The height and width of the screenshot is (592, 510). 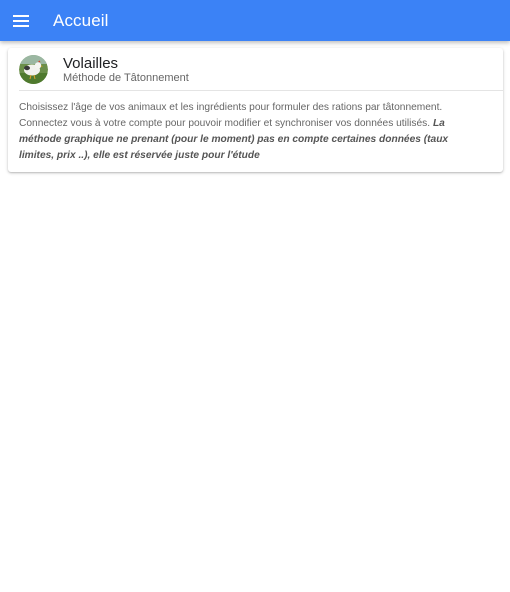 What do you see at coordinates (255, 69) in the screenshot?
I see `card-header: Volailles Méthode de Tâtonnement` at bounding box center [255, 69].